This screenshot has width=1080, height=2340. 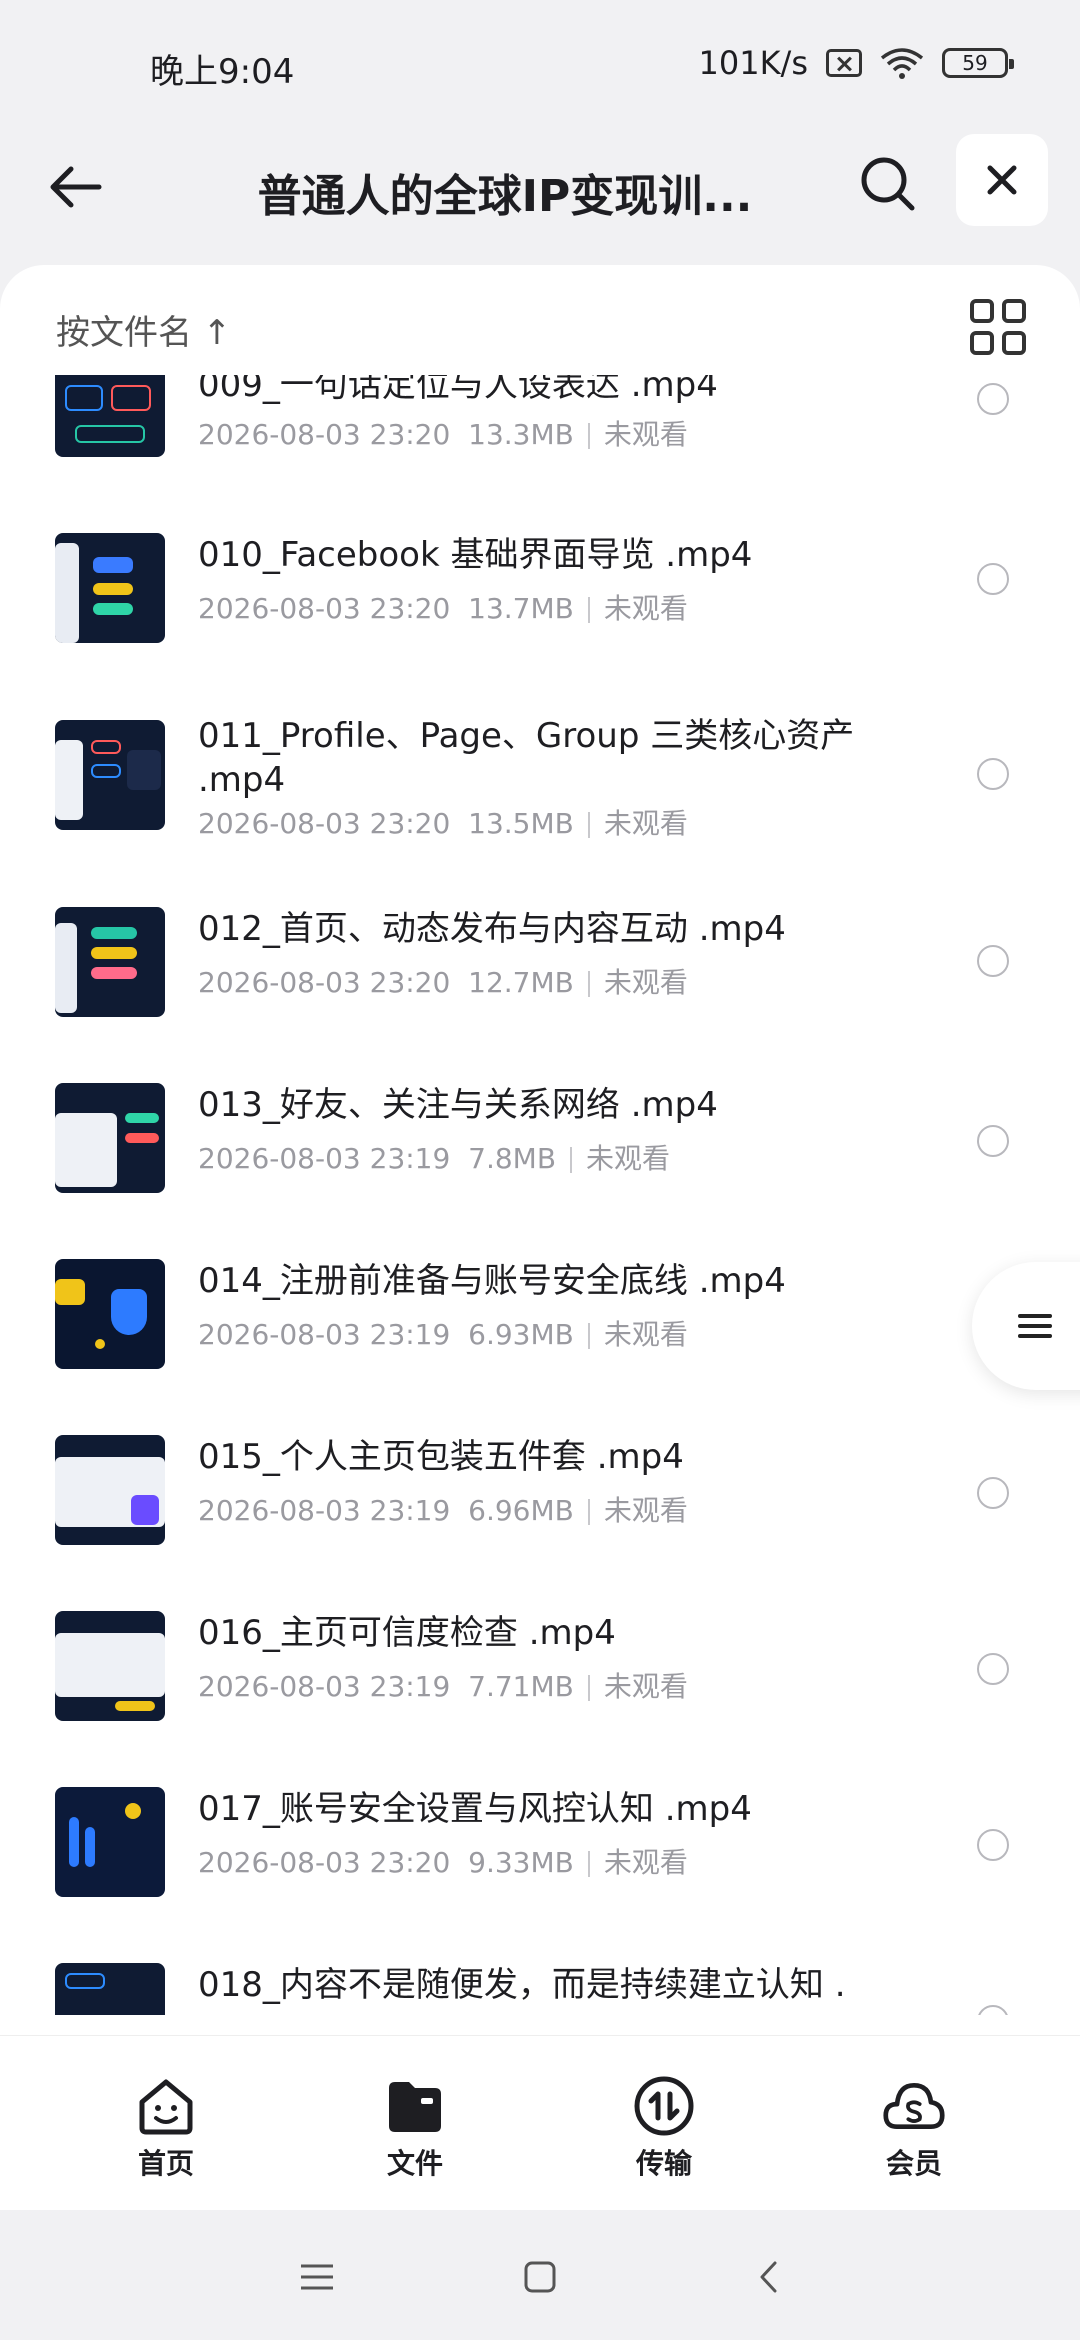 I want to click on nav-vip: 会员, so click(x=914, y=2128).